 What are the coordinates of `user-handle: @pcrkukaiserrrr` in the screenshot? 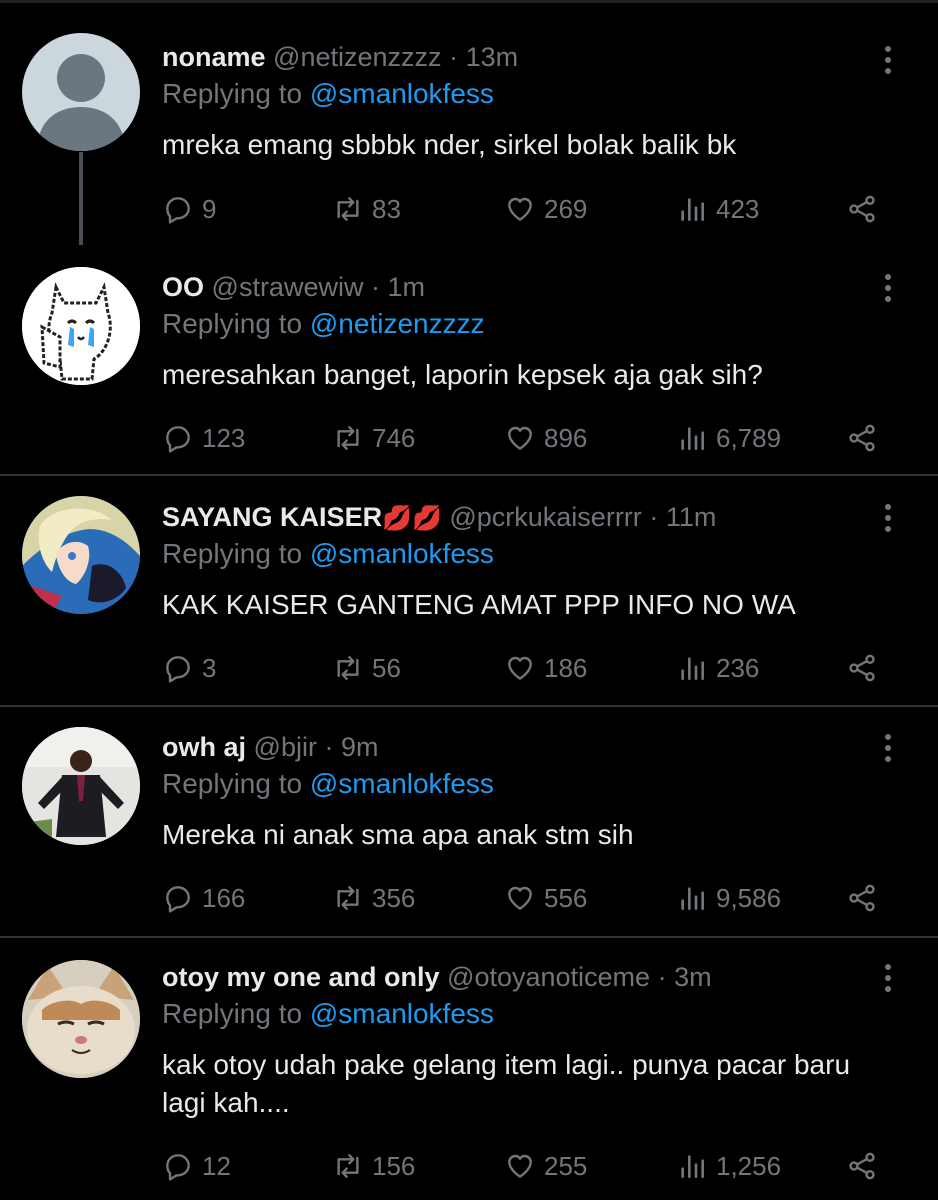 It's located at (545, 517).